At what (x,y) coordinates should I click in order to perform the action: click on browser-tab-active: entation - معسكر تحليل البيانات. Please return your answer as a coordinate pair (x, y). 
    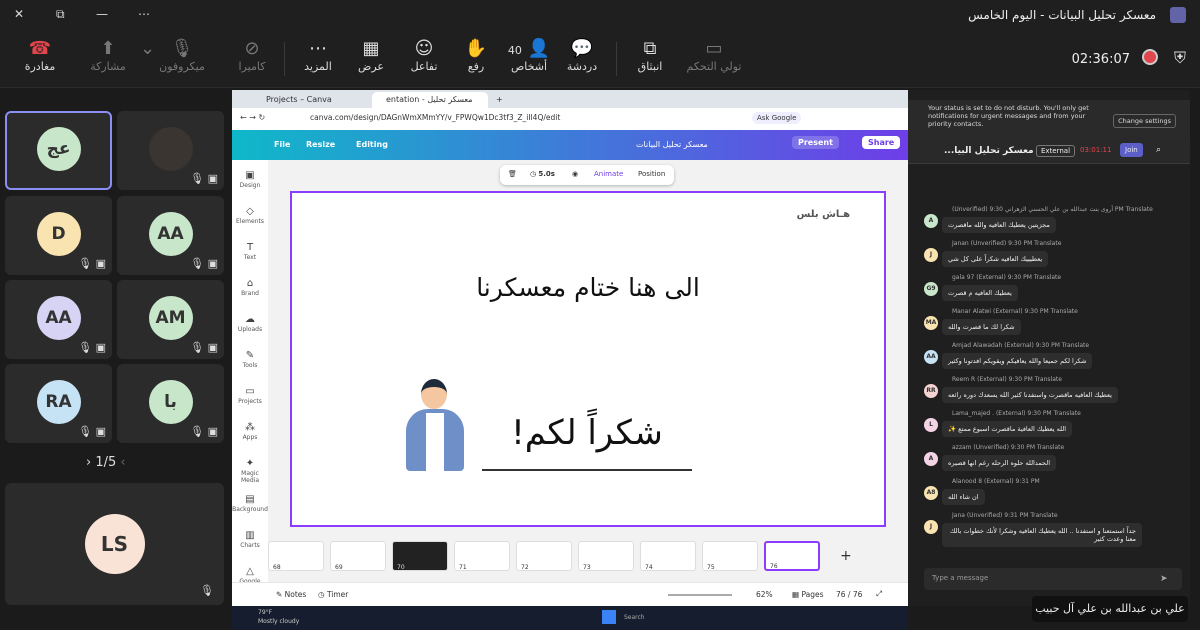
    Looking at the image, I should click on (430, 106).